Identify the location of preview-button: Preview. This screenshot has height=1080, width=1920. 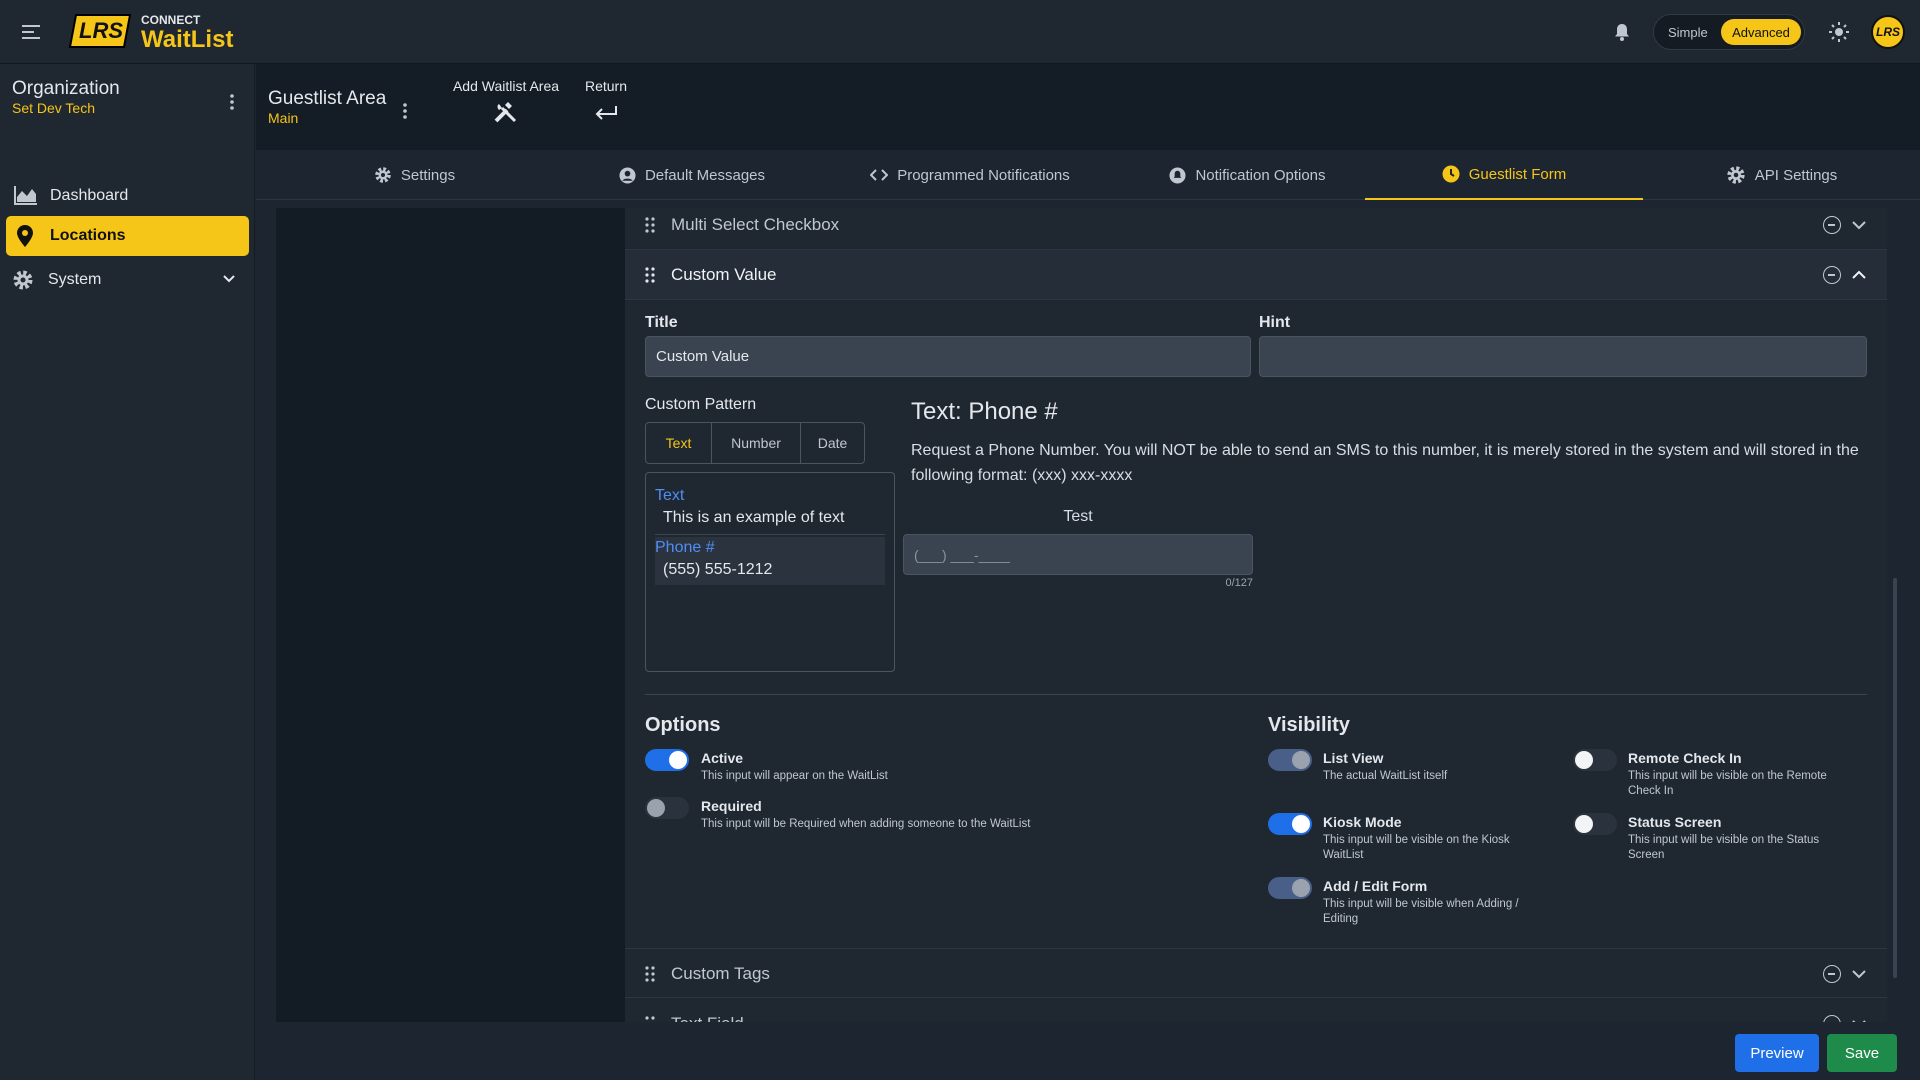
(1777, 1053).